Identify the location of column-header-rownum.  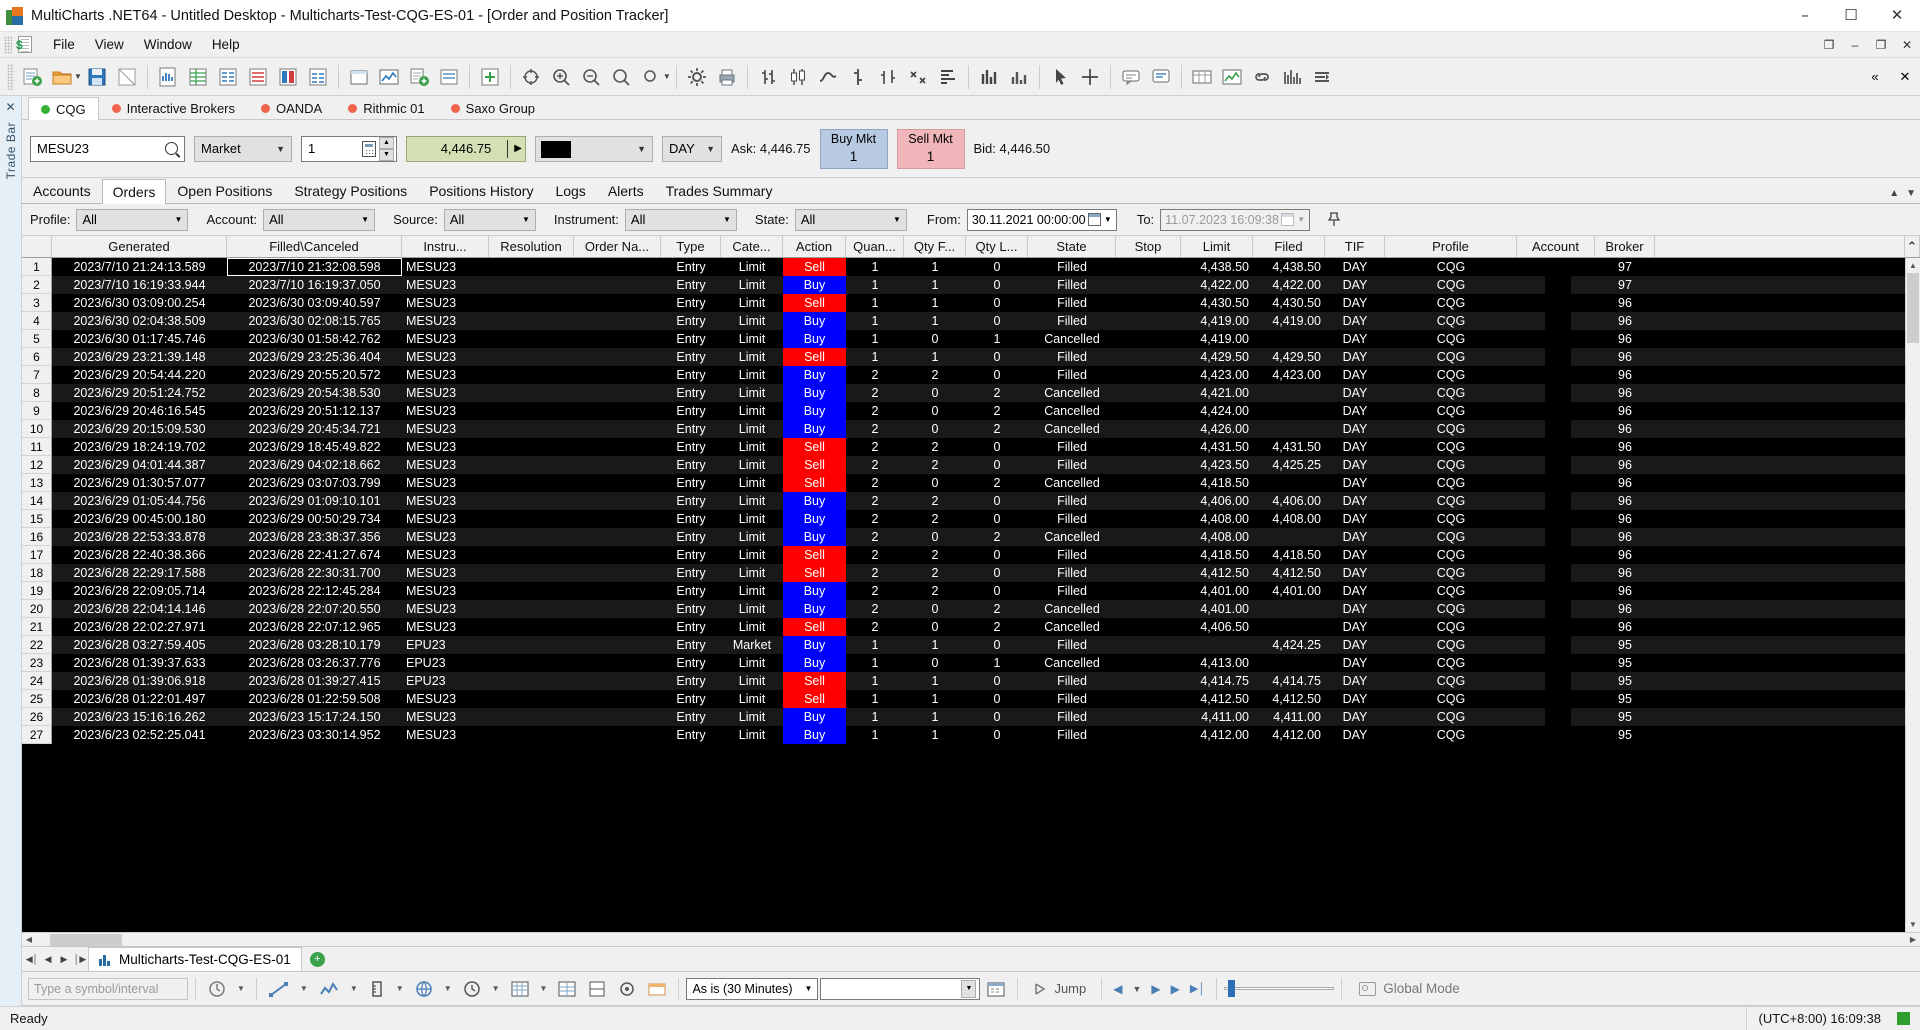
(37, 246).